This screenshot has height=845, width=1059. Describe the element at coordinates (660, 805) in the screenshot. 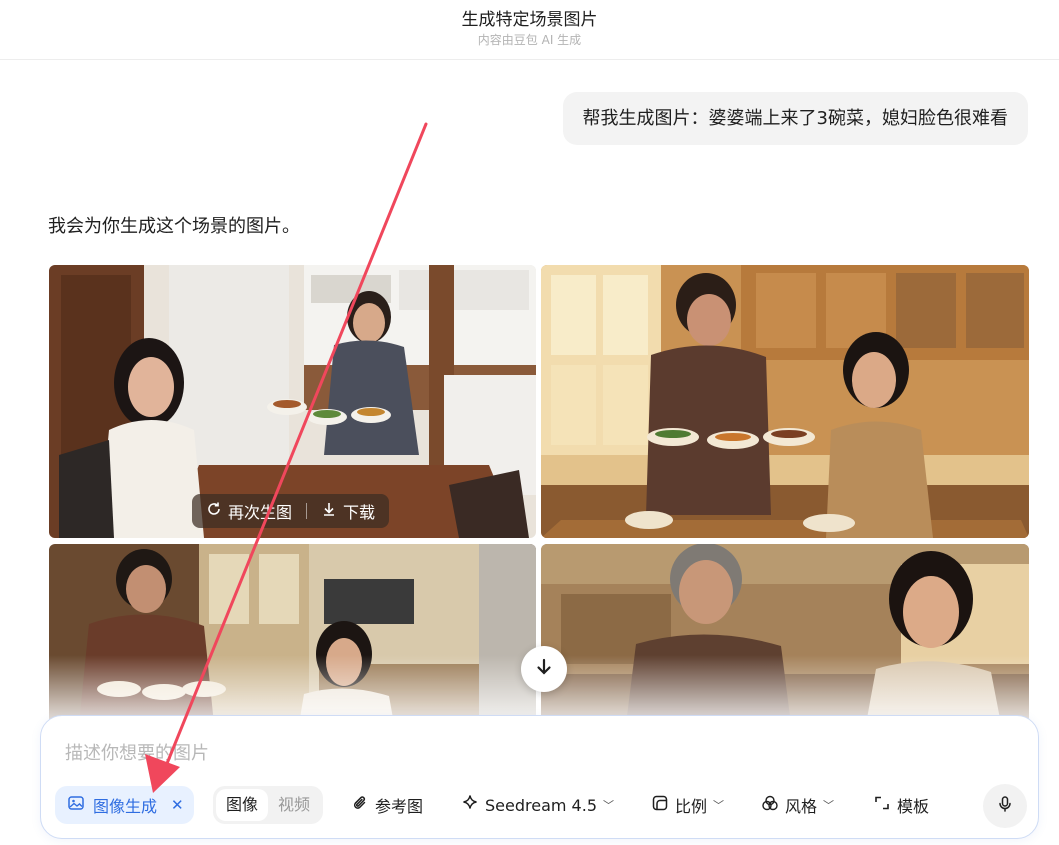

I see `ratio-icon` at that location.